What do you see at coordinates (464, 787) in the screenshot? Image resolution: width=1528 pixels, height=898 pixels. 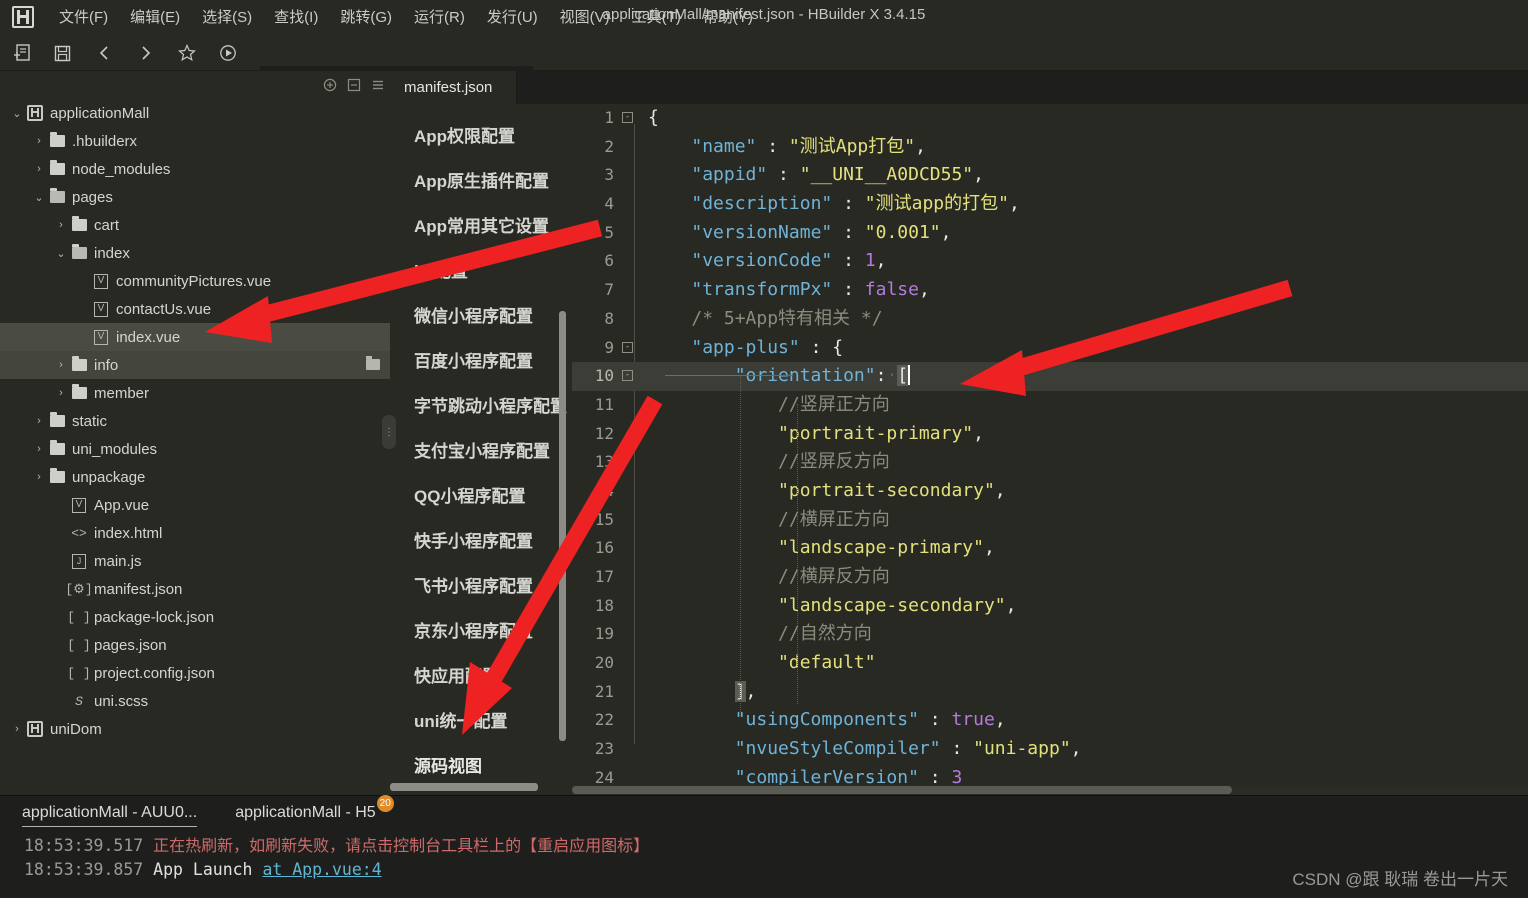 I see `config-horizontal-scrollbar` at bounding box center [464, 787].